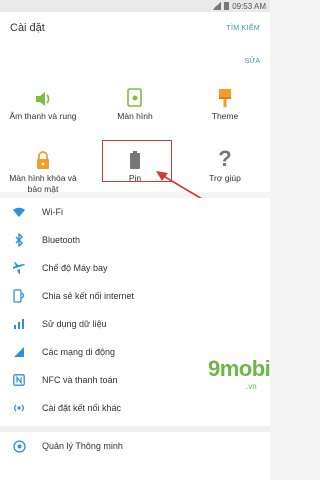 Image resolution: width=320 pixels, height=480 pixels. What do you see at coordinates (19, 268) in the screenshot?
I see `airplane-icon` at bounding box center [19, 268].